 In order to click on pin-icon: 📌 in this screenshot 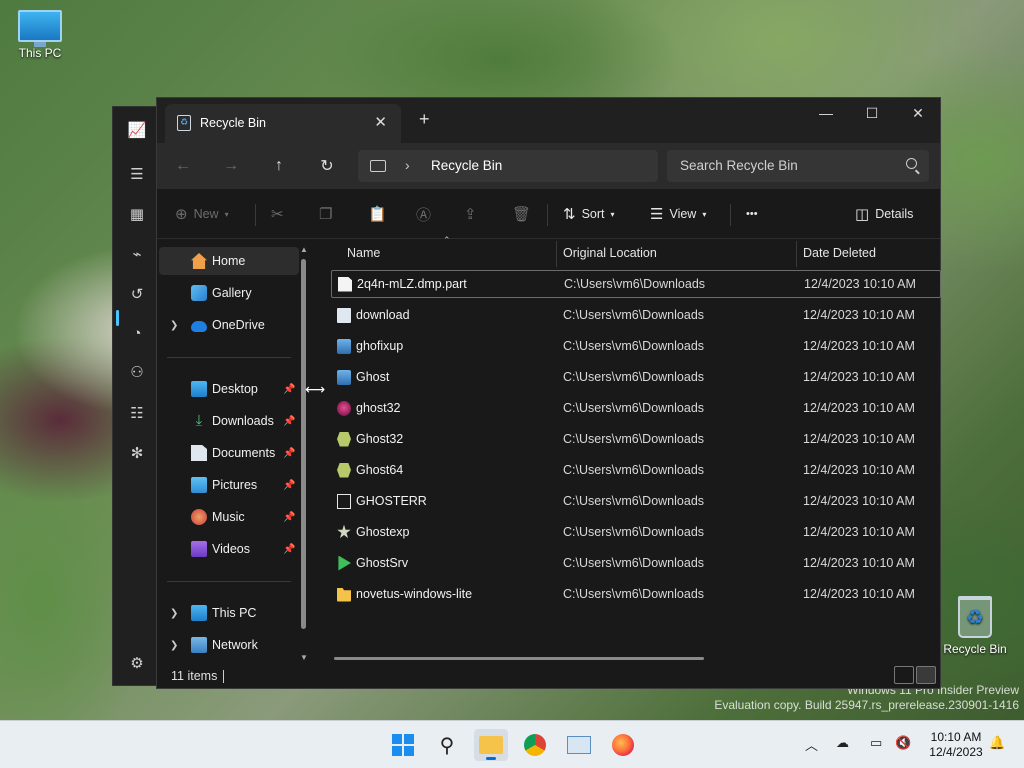, I will do `click(289, 421)`.